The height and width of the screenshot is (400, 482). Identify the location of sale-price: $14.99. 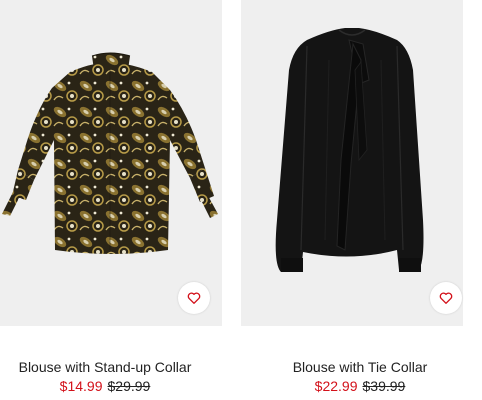
(81, 386).